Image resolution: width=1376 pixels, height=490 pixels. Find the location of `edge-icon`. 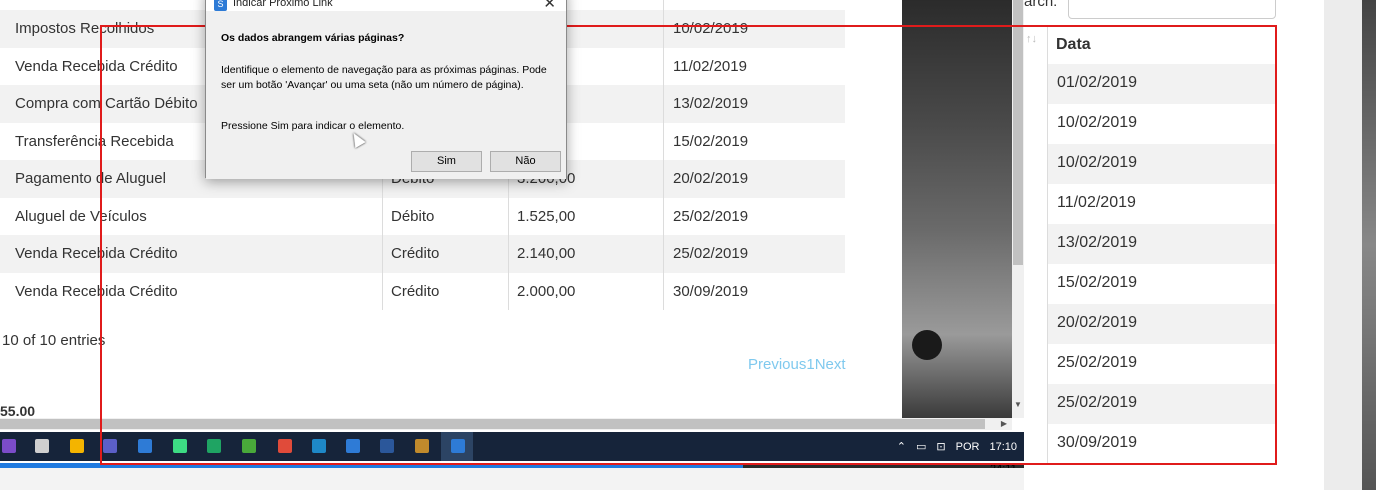

edge-icon is located at coordinates (319, 446).